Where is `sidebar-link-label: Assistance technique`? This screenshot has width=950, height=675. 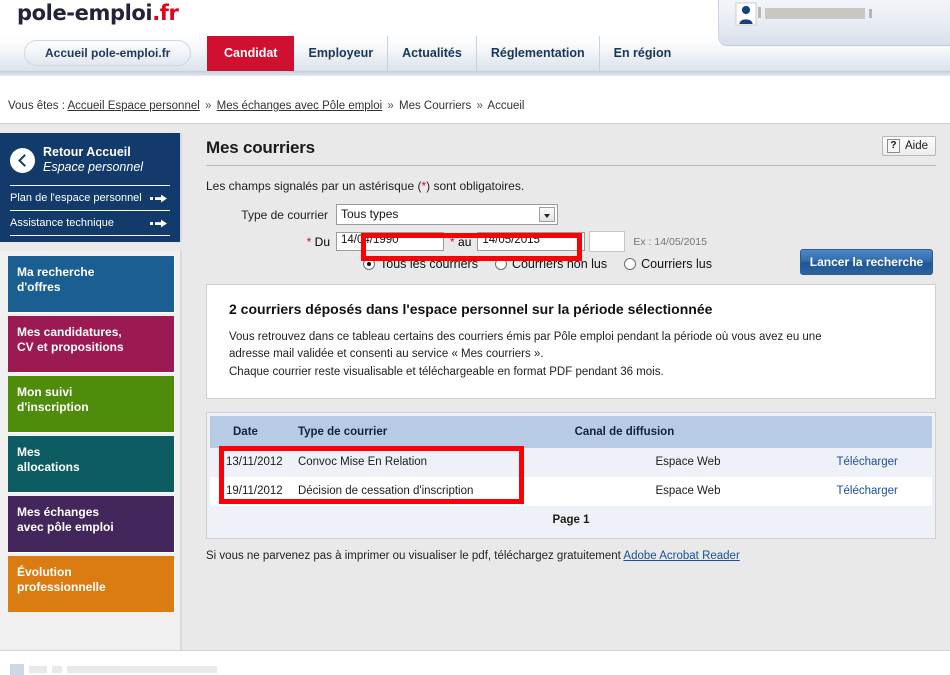
sidebar-link-label: Assistance technique is located at coordinates (62, 223).